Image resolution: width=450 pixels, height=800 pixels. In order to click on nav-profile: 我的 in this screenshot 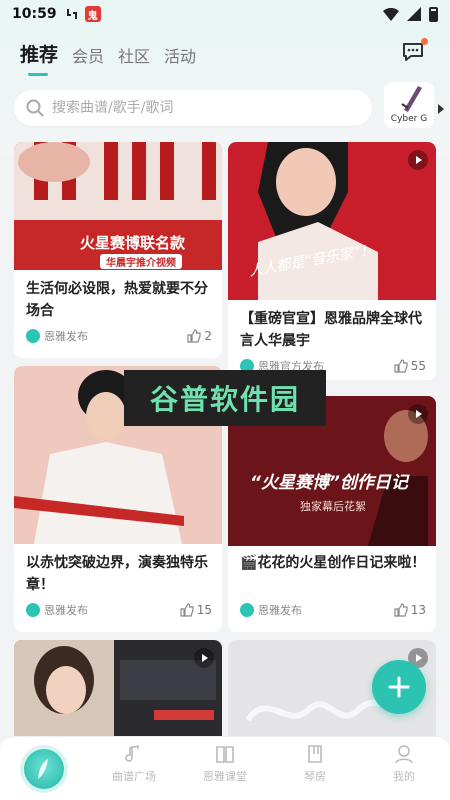, I will do `click(404, 763)`.